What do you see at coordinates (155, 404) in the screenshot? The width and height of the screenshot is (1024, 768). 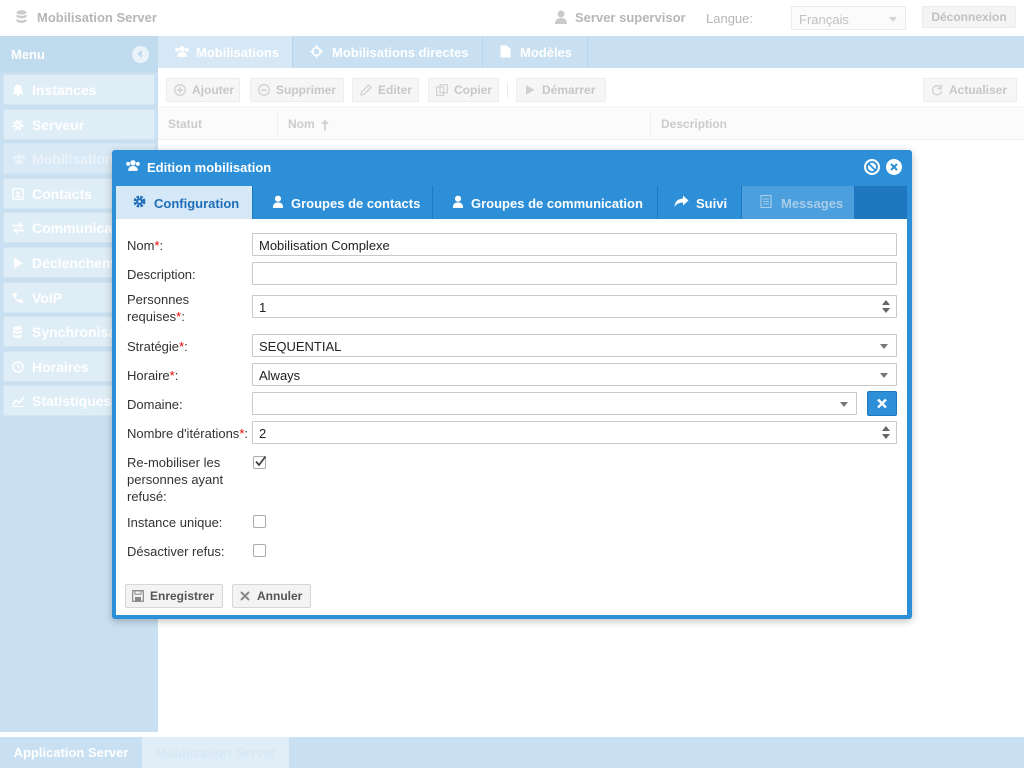 I see `domain-label: Domaine:` at bounding box center [155, 404].